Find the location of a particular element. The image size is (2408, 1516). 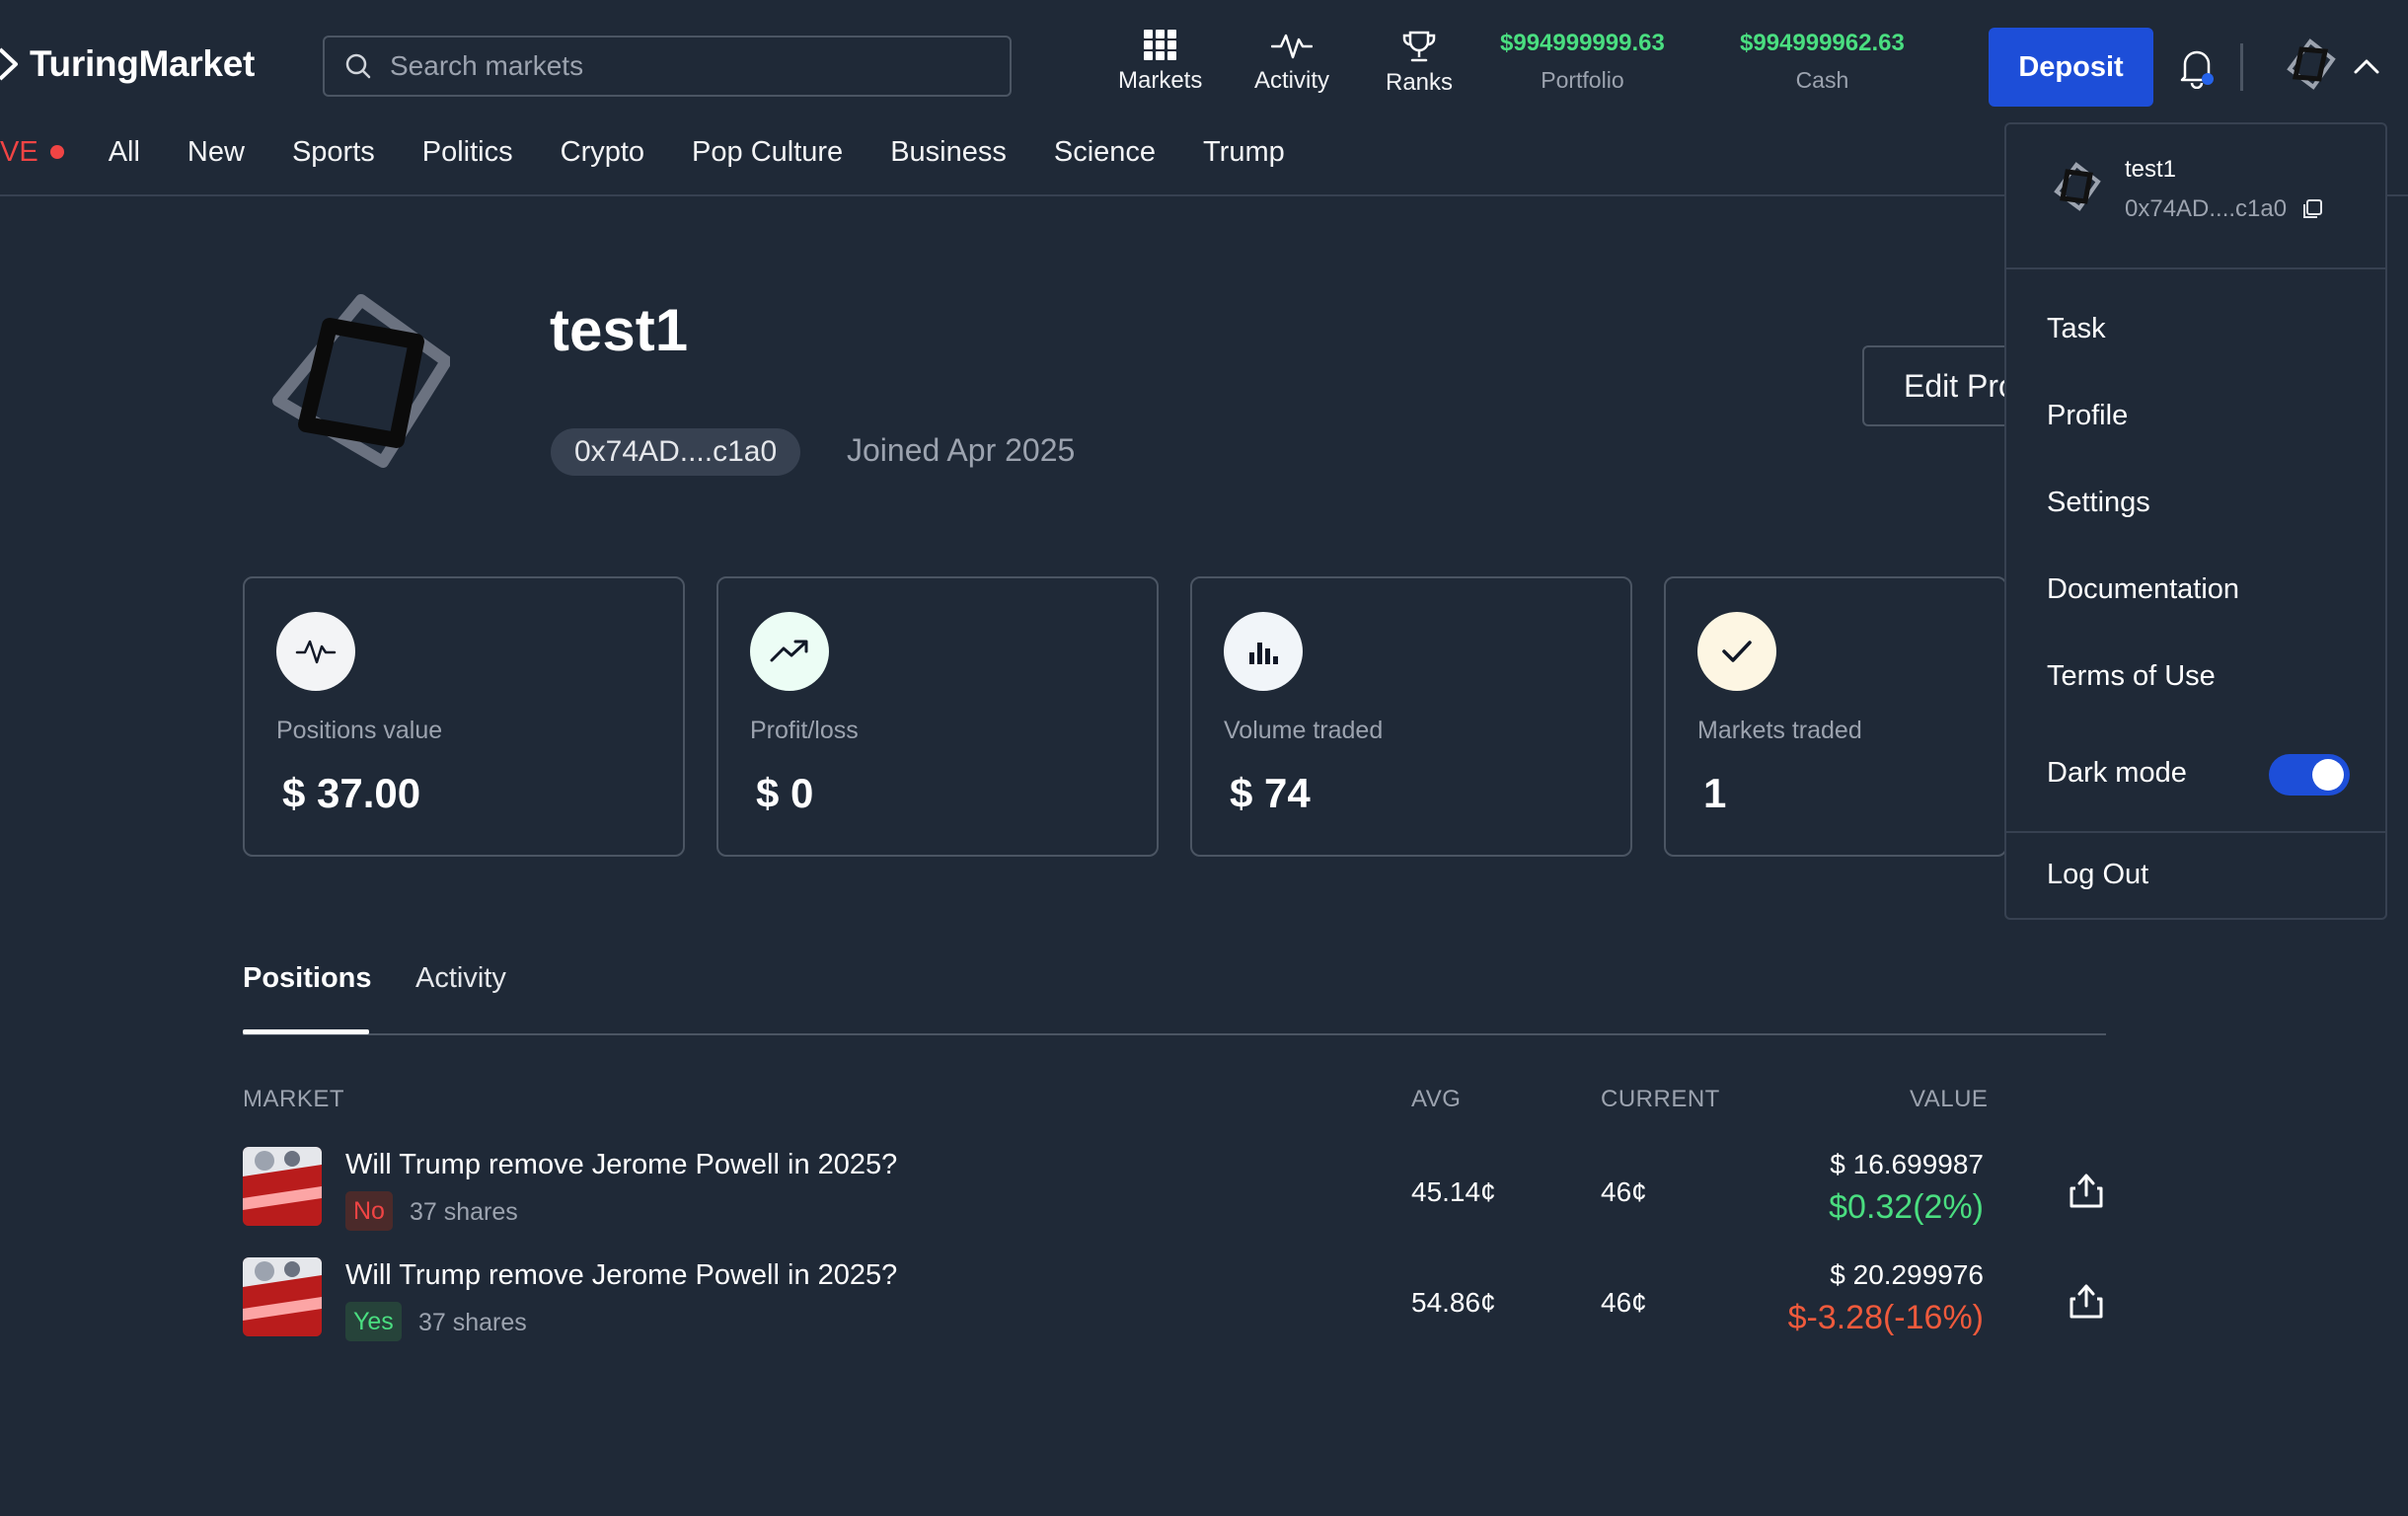

stat-value: $ 37.00 is located at coordinates (352, 793).